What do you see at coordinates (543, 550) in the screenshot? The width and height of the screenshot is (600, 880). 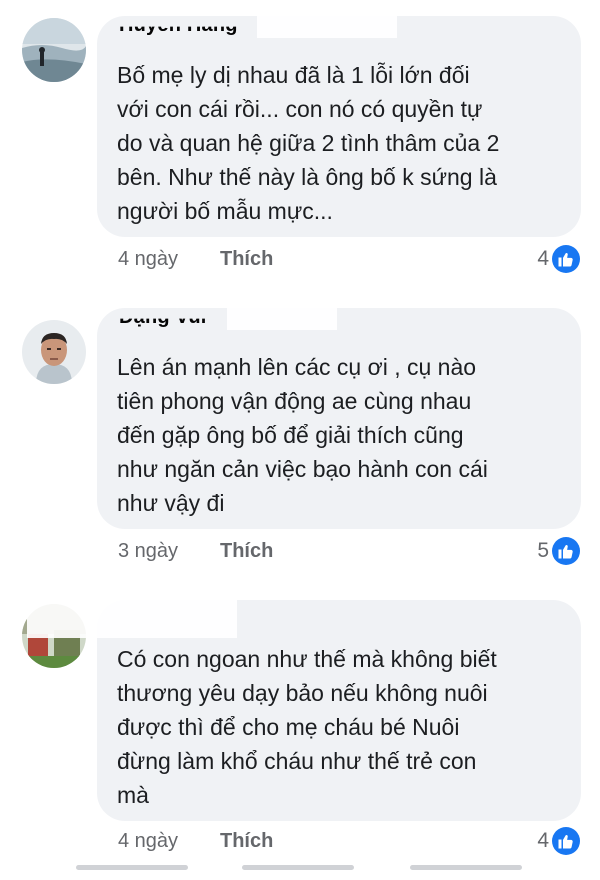 I see `reaction-count: 5` at bounding box center [543, 550].